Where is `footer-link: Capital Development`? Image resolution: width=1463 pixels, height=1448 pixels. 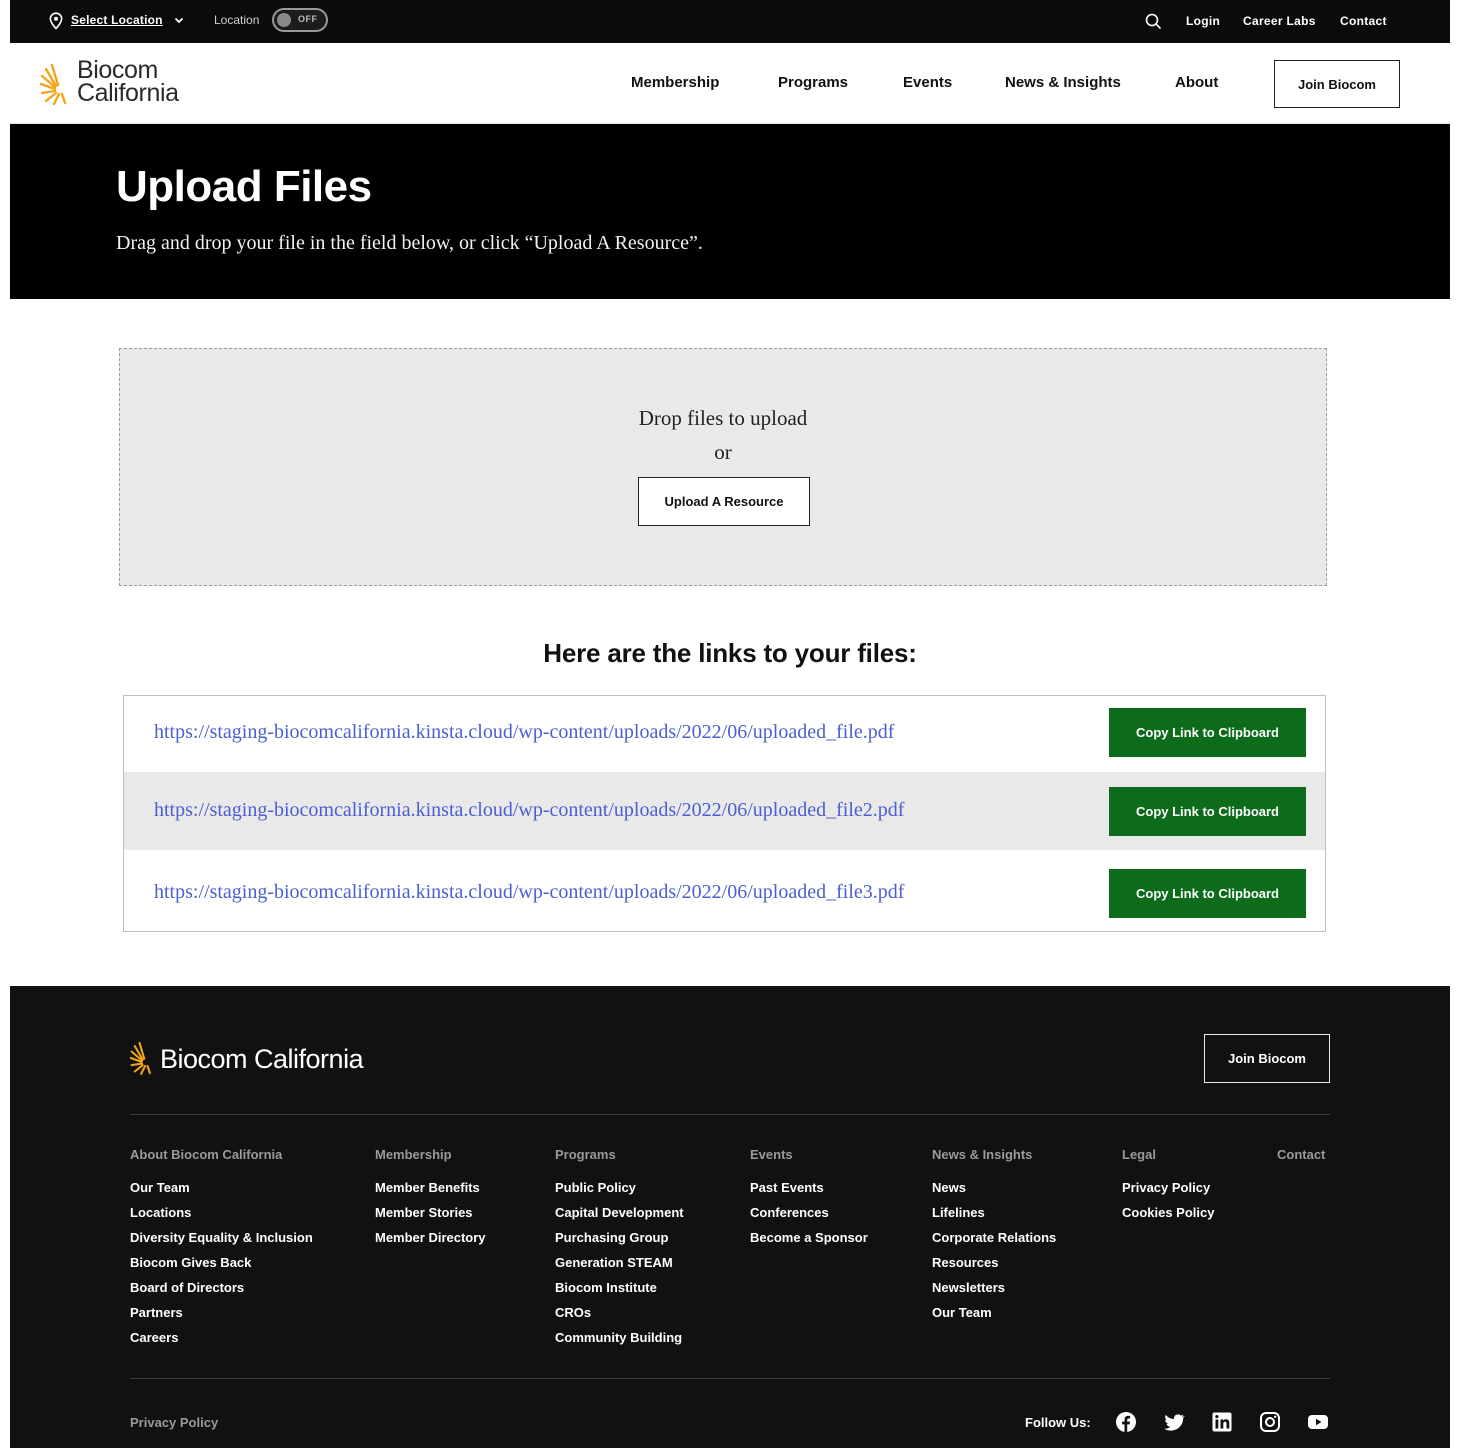 footer-link: Capital Development is located at coordinates (619, 1217).